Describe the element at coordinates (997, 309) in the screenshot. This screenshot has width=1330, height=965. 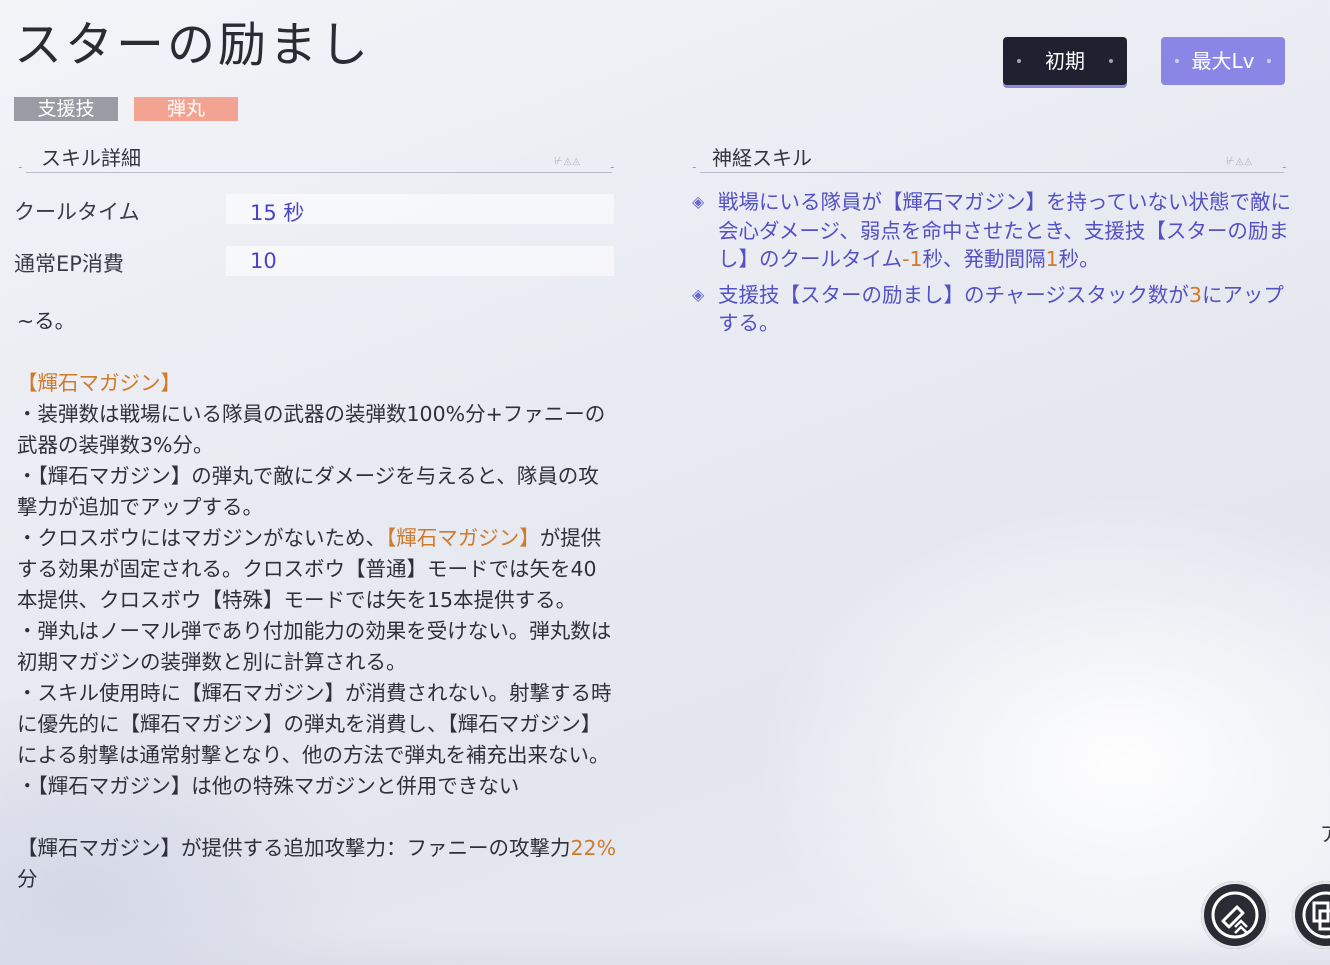
I see `list-item: ◈ 支援技【スターの励まし】のチャージスタック数が3にアップする。` at that location.